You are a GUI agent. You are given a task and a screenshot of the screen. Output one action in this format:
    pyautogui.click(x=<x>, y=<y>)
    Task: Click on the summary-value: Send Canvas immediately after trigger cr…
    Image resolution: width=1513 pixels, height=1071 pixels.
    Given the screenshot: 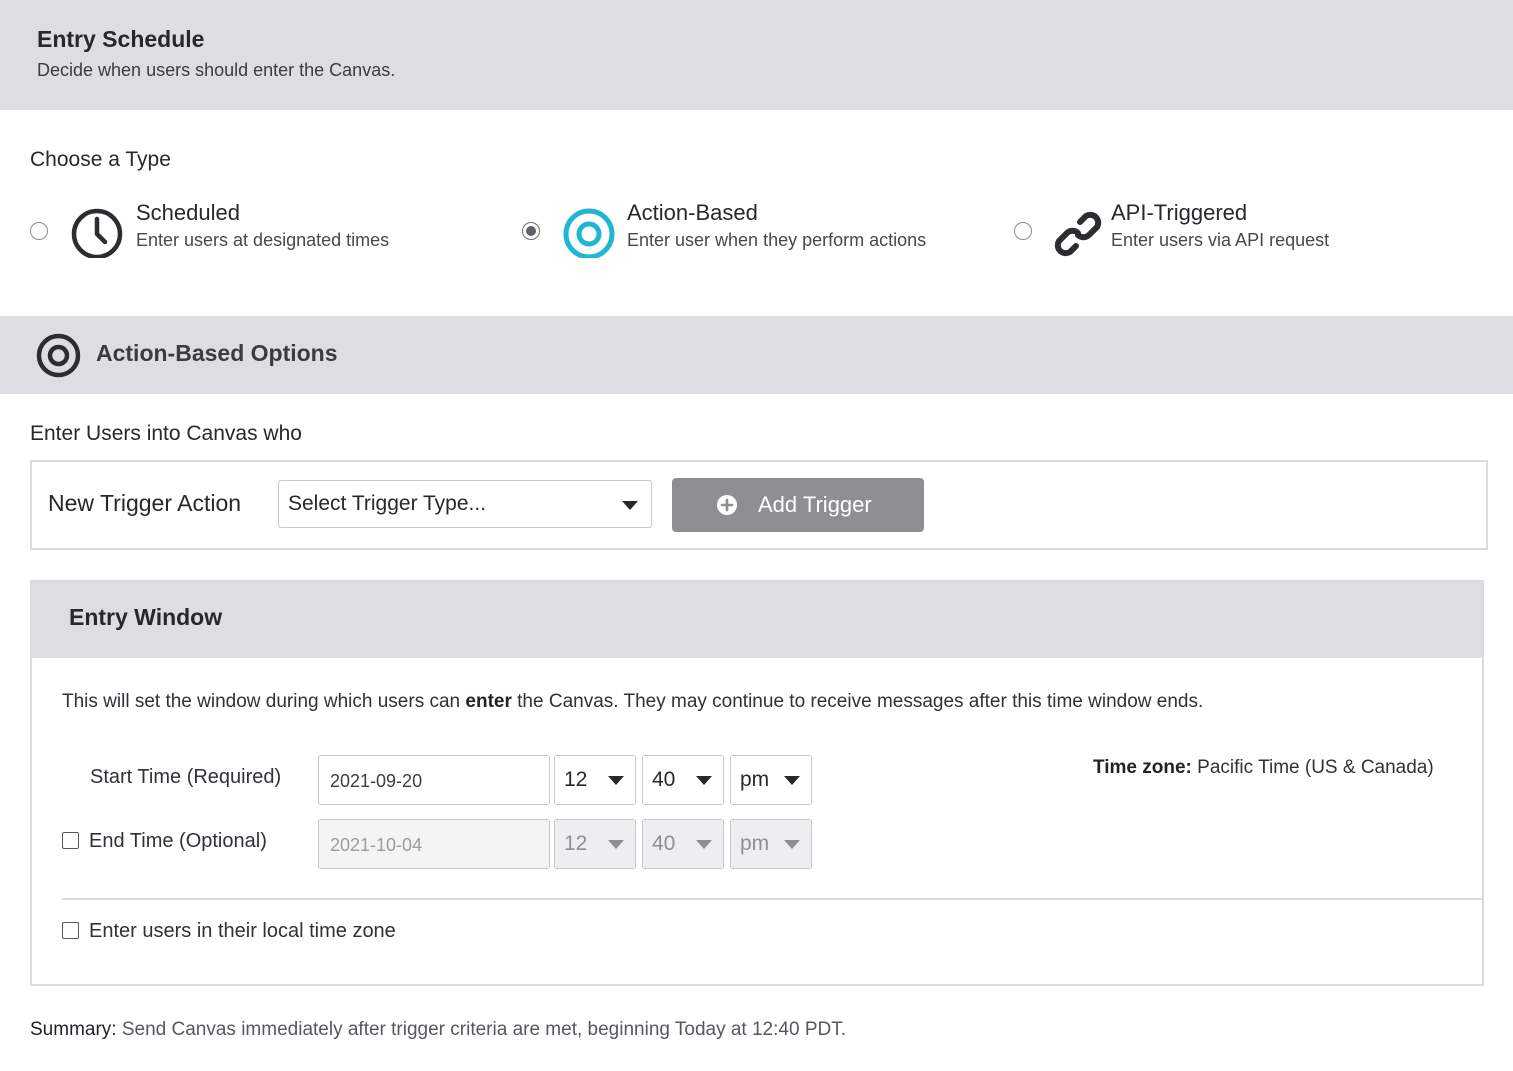 What is the action you would take?
    pyautogui.click(x=481, y=1029)
    